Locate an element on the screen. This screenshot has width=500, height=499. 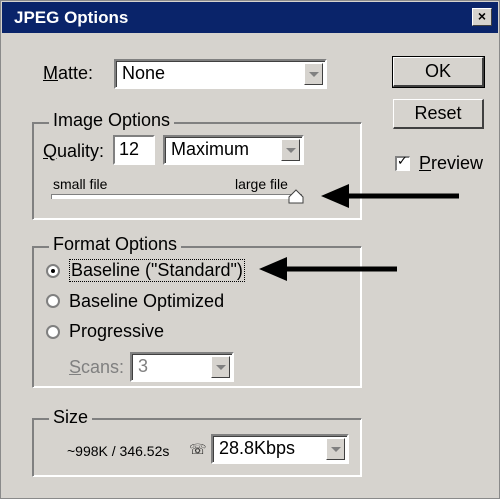
quality-preset-value: Maximum is located at coordinates (210, 149).